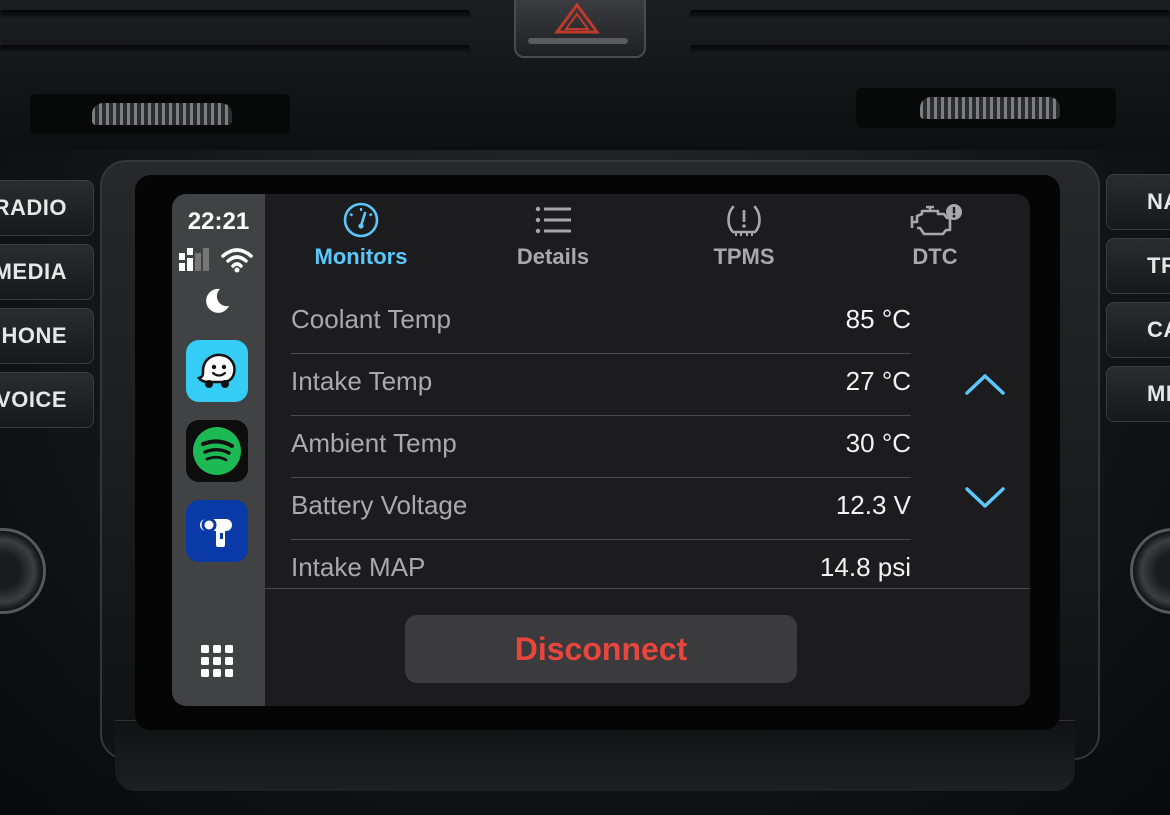 The image size is (1170, 815). What do you see at coordinates (1138, 394) in the screenshot?
I see `menu-button: ME` at bounding box center [1138, 394].